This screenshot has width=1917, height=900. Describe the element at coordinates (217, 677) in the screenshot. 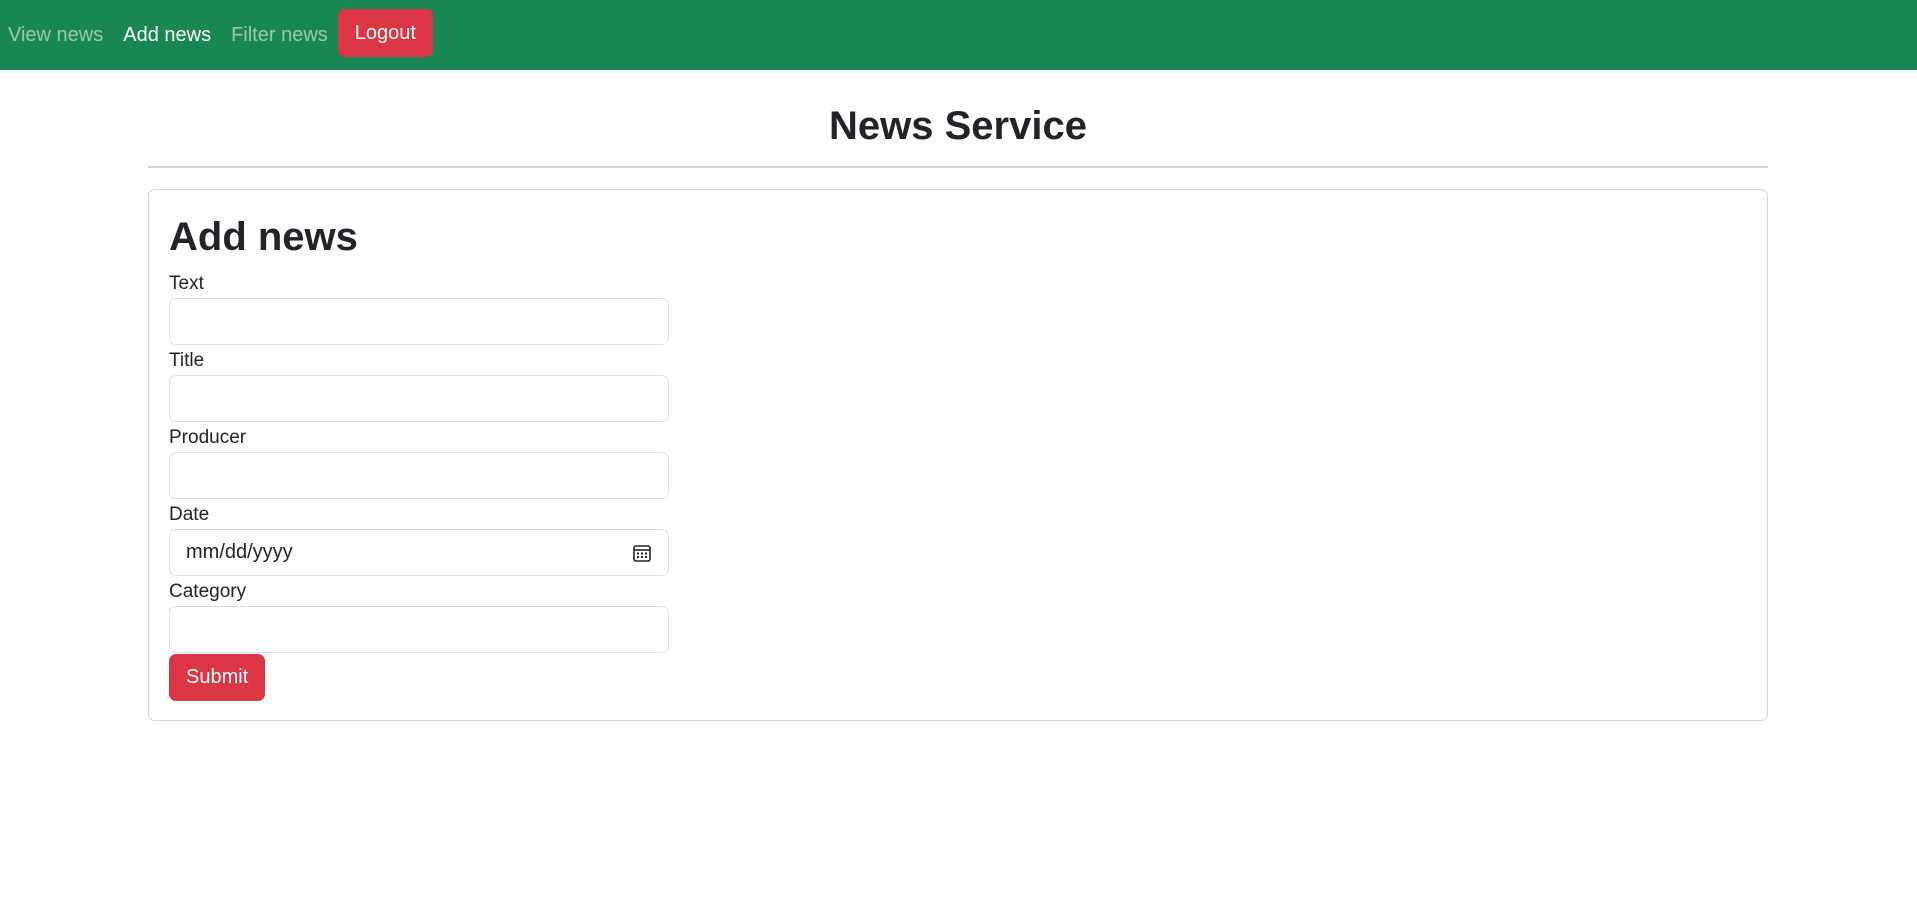

I see `submit-button: Submit` at that location.